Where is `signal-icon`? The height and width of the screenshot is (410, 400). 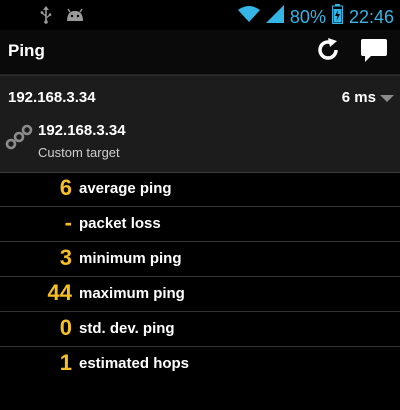 signal-icon is located at coordinates (274, 17).